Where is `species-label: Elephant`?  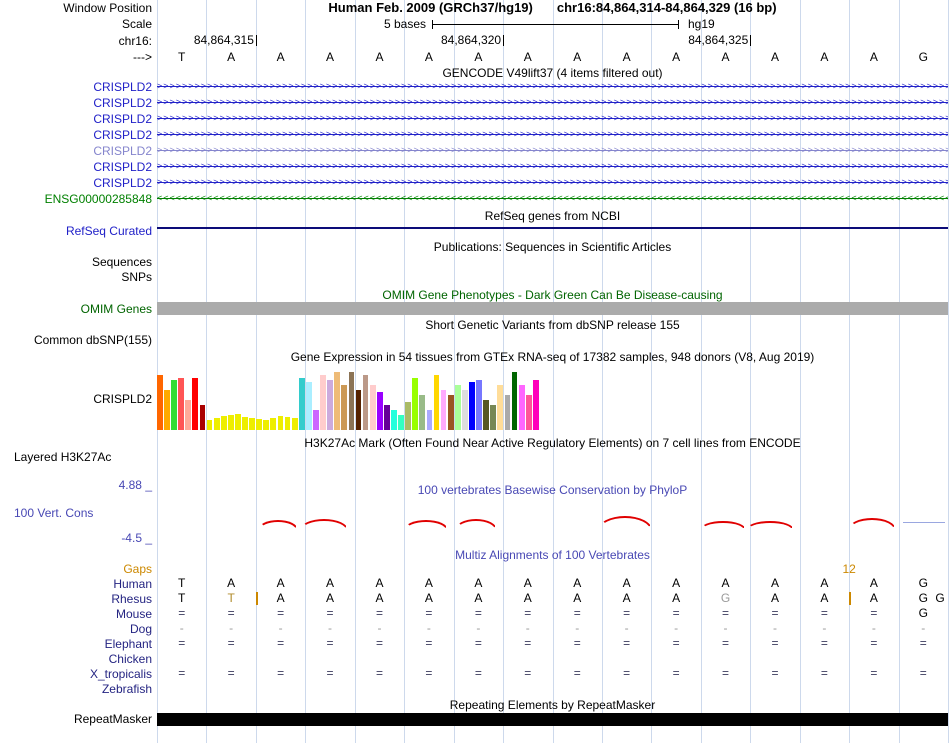
species-label: Elephant is located at coordinates (128, 644).